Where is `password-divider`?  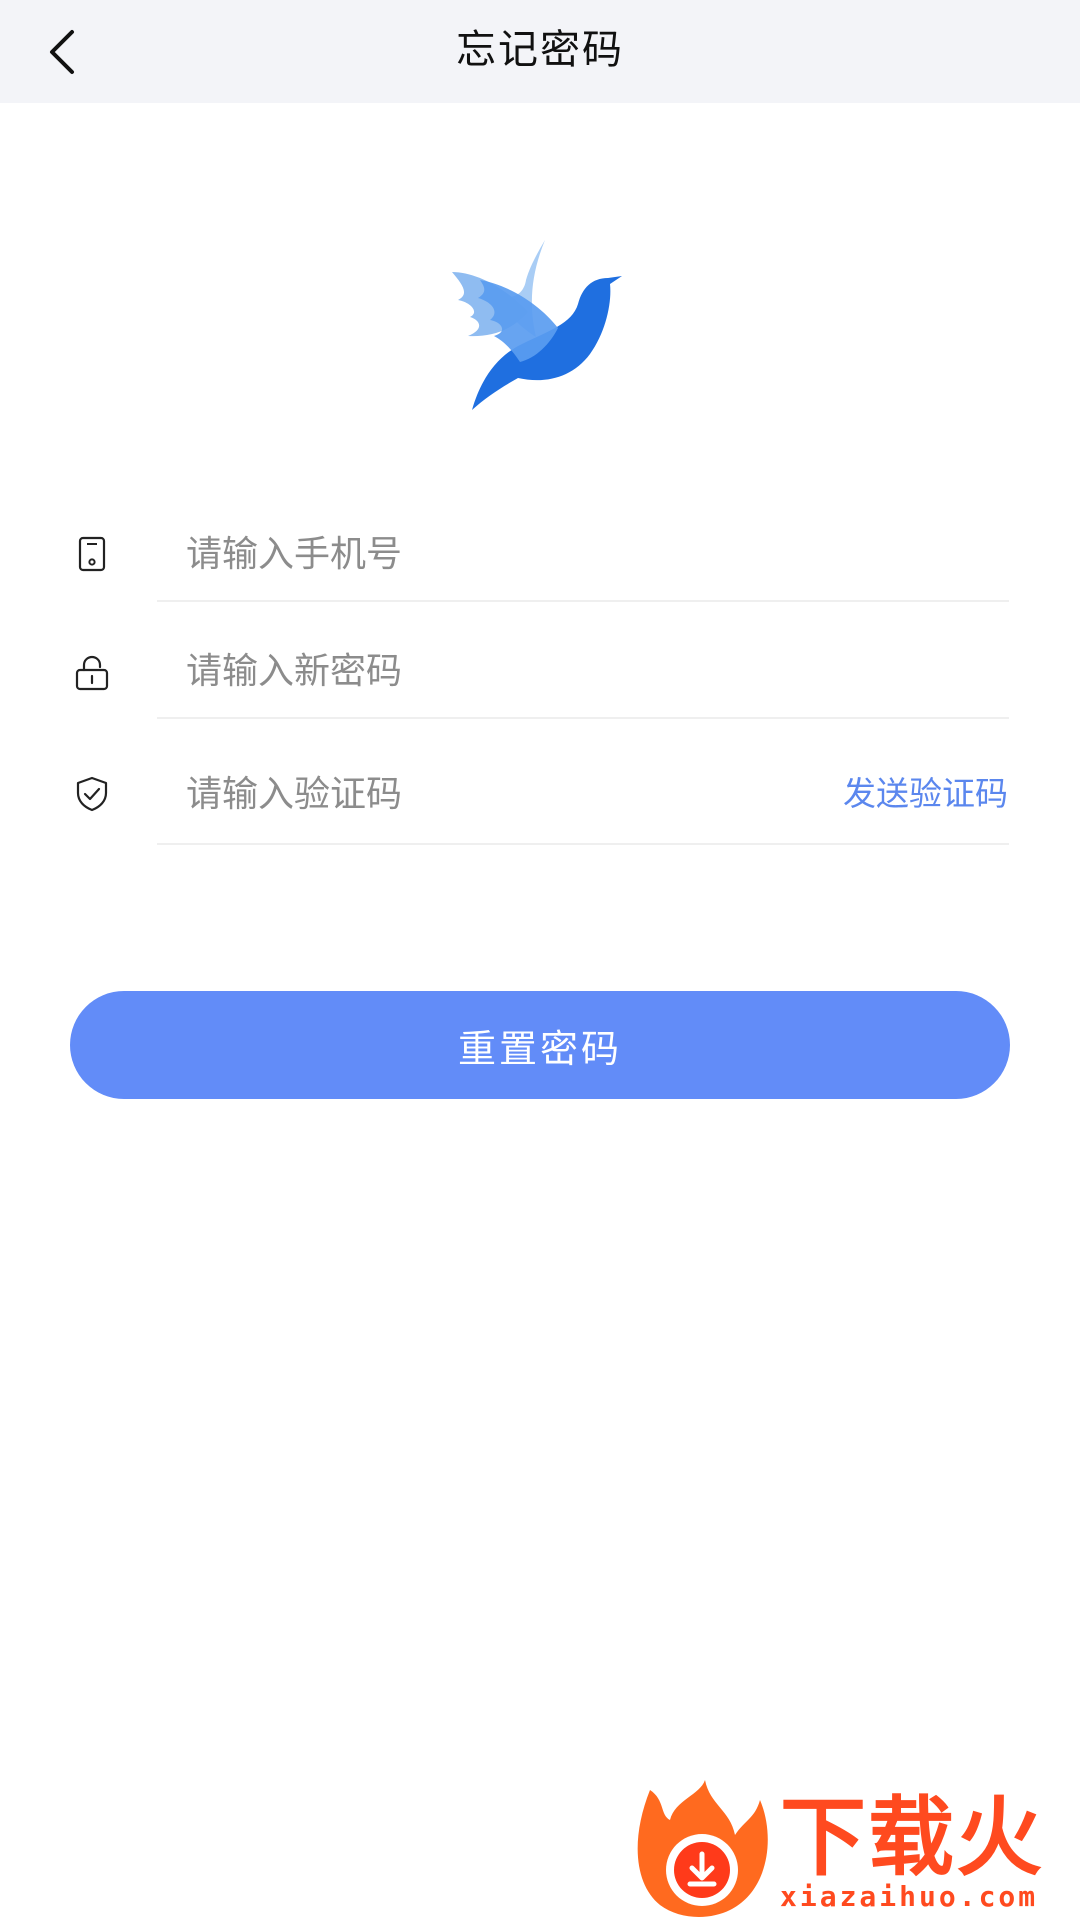 password-divider is located at coordinates (583, 718).